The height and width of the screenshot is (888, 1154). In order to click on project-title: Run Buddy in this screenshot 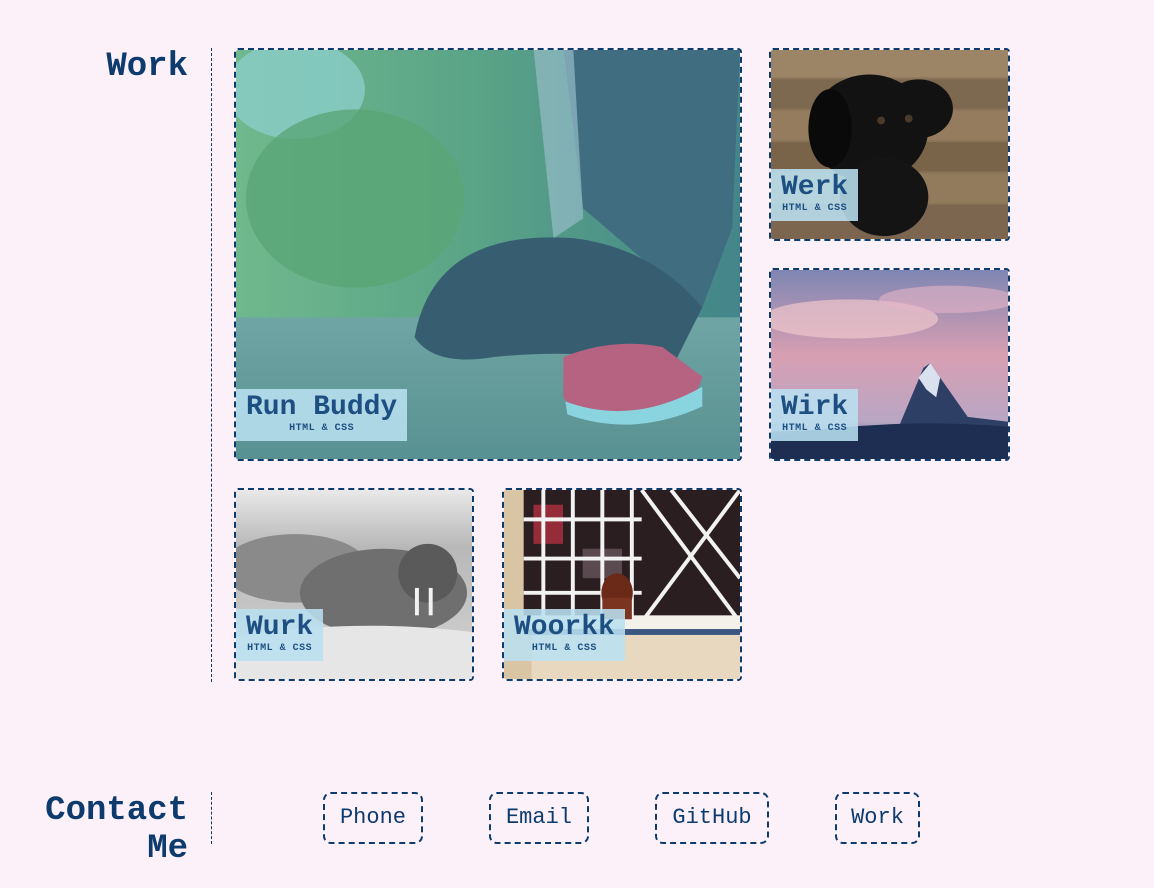, I will do `click(322, 407)`.